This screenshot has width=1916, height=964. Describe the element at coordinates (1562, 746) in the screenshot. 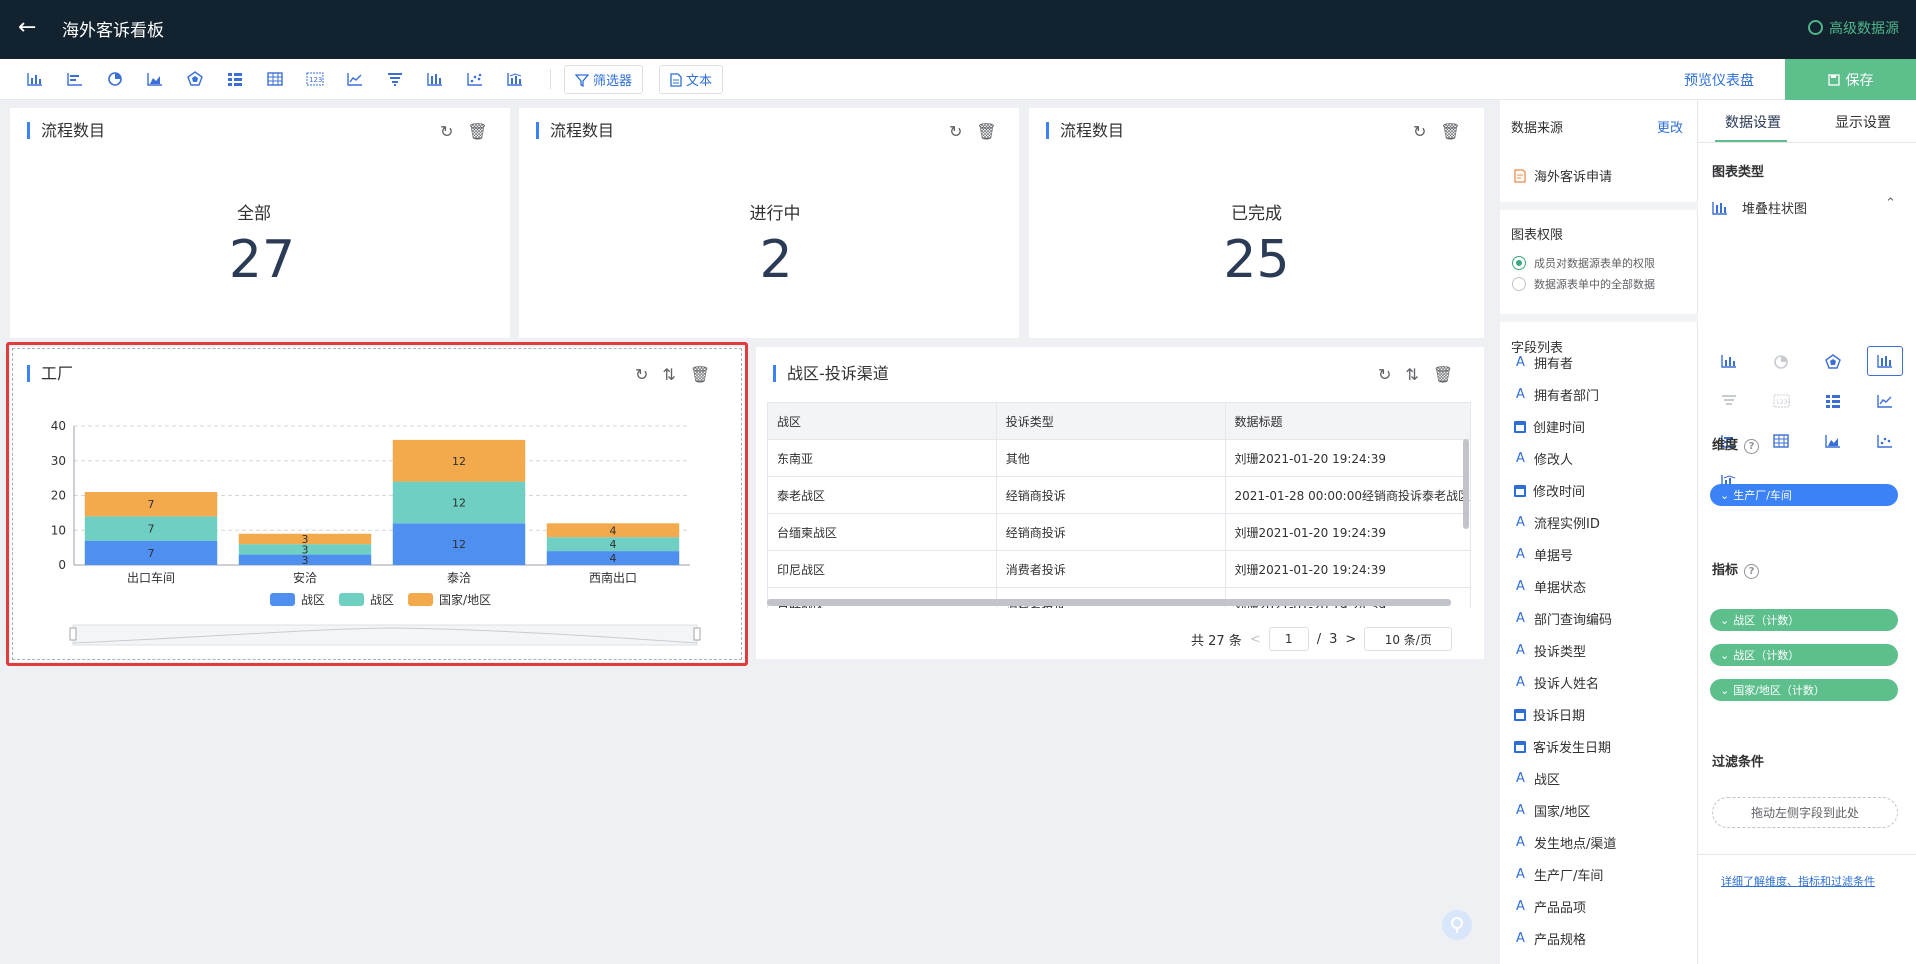

I see `field-item: 客诉发生日期` at that location.